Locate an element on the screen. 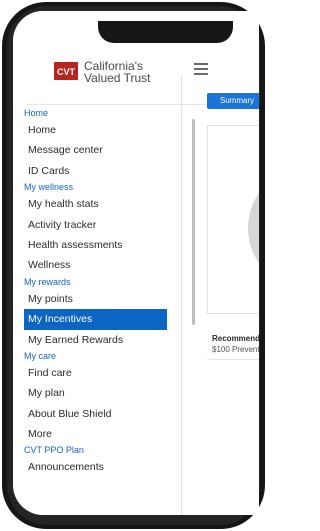 The height and width of the screenshot is (531, 320). sidebar-item-wellness: Wellness is located at coordinates (95, 265).